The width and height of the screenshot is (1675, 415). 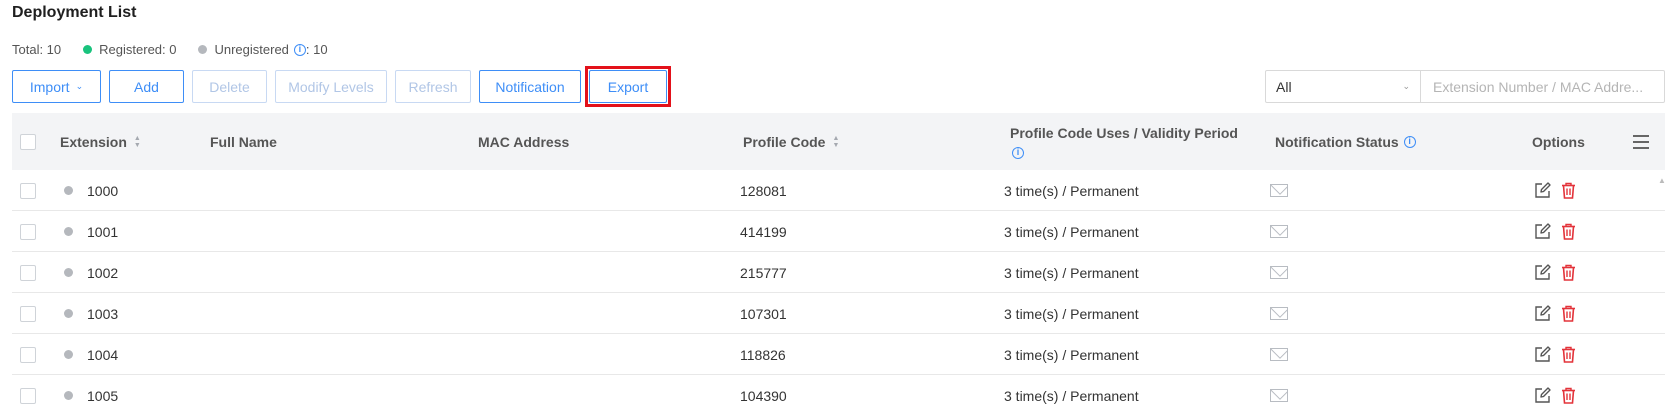 I want to click on extension-number: 1000, so click(x=103, y=190).